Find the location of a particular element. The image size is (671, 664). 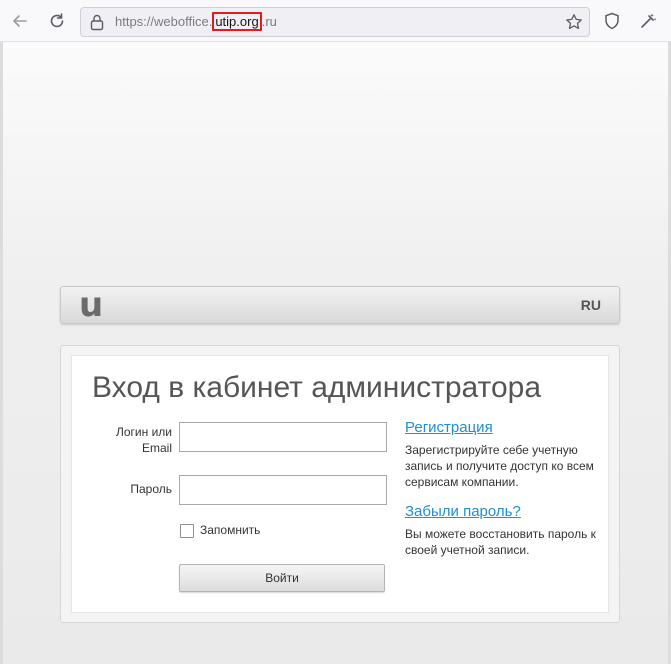

bookmark-star-icon is located at coordinates (574, 22).